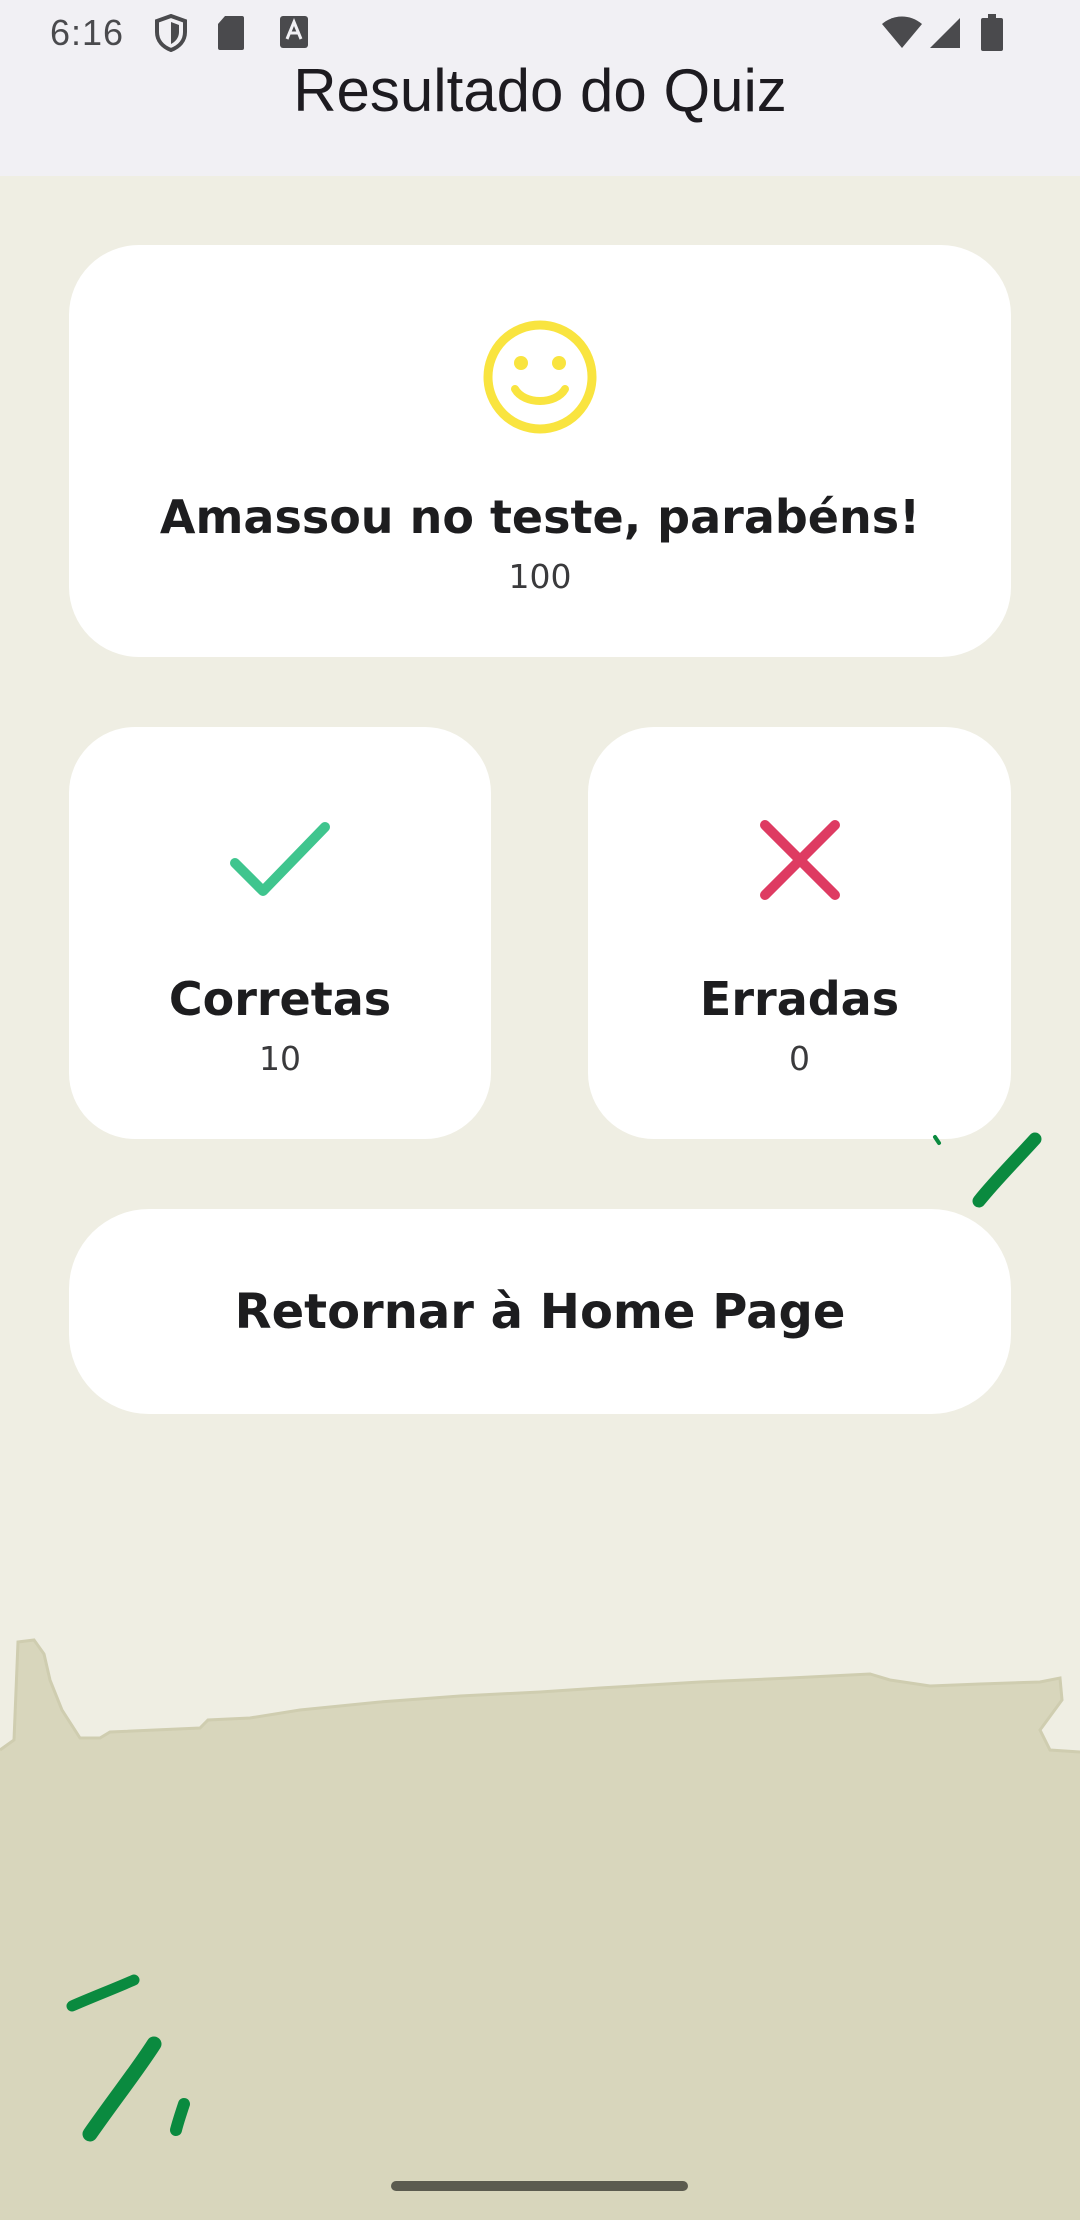  I want to click on top-app-bar: 6:16 Resultado do Quiz, so click(540, 88).